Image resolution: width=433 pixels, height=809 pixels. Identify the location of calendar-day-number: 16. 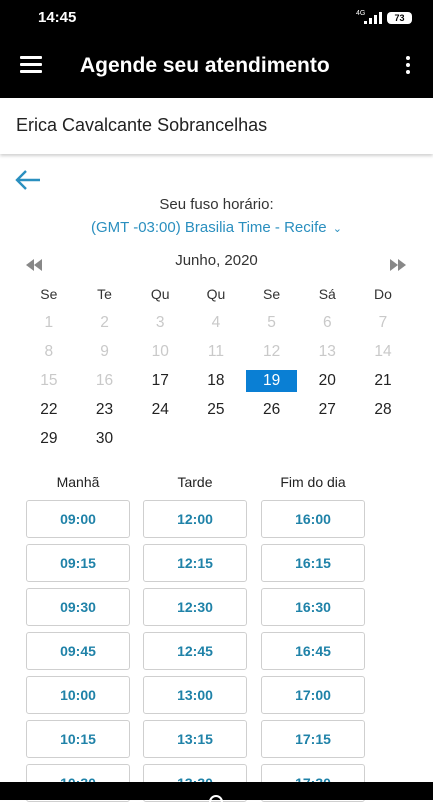
(104, 380).